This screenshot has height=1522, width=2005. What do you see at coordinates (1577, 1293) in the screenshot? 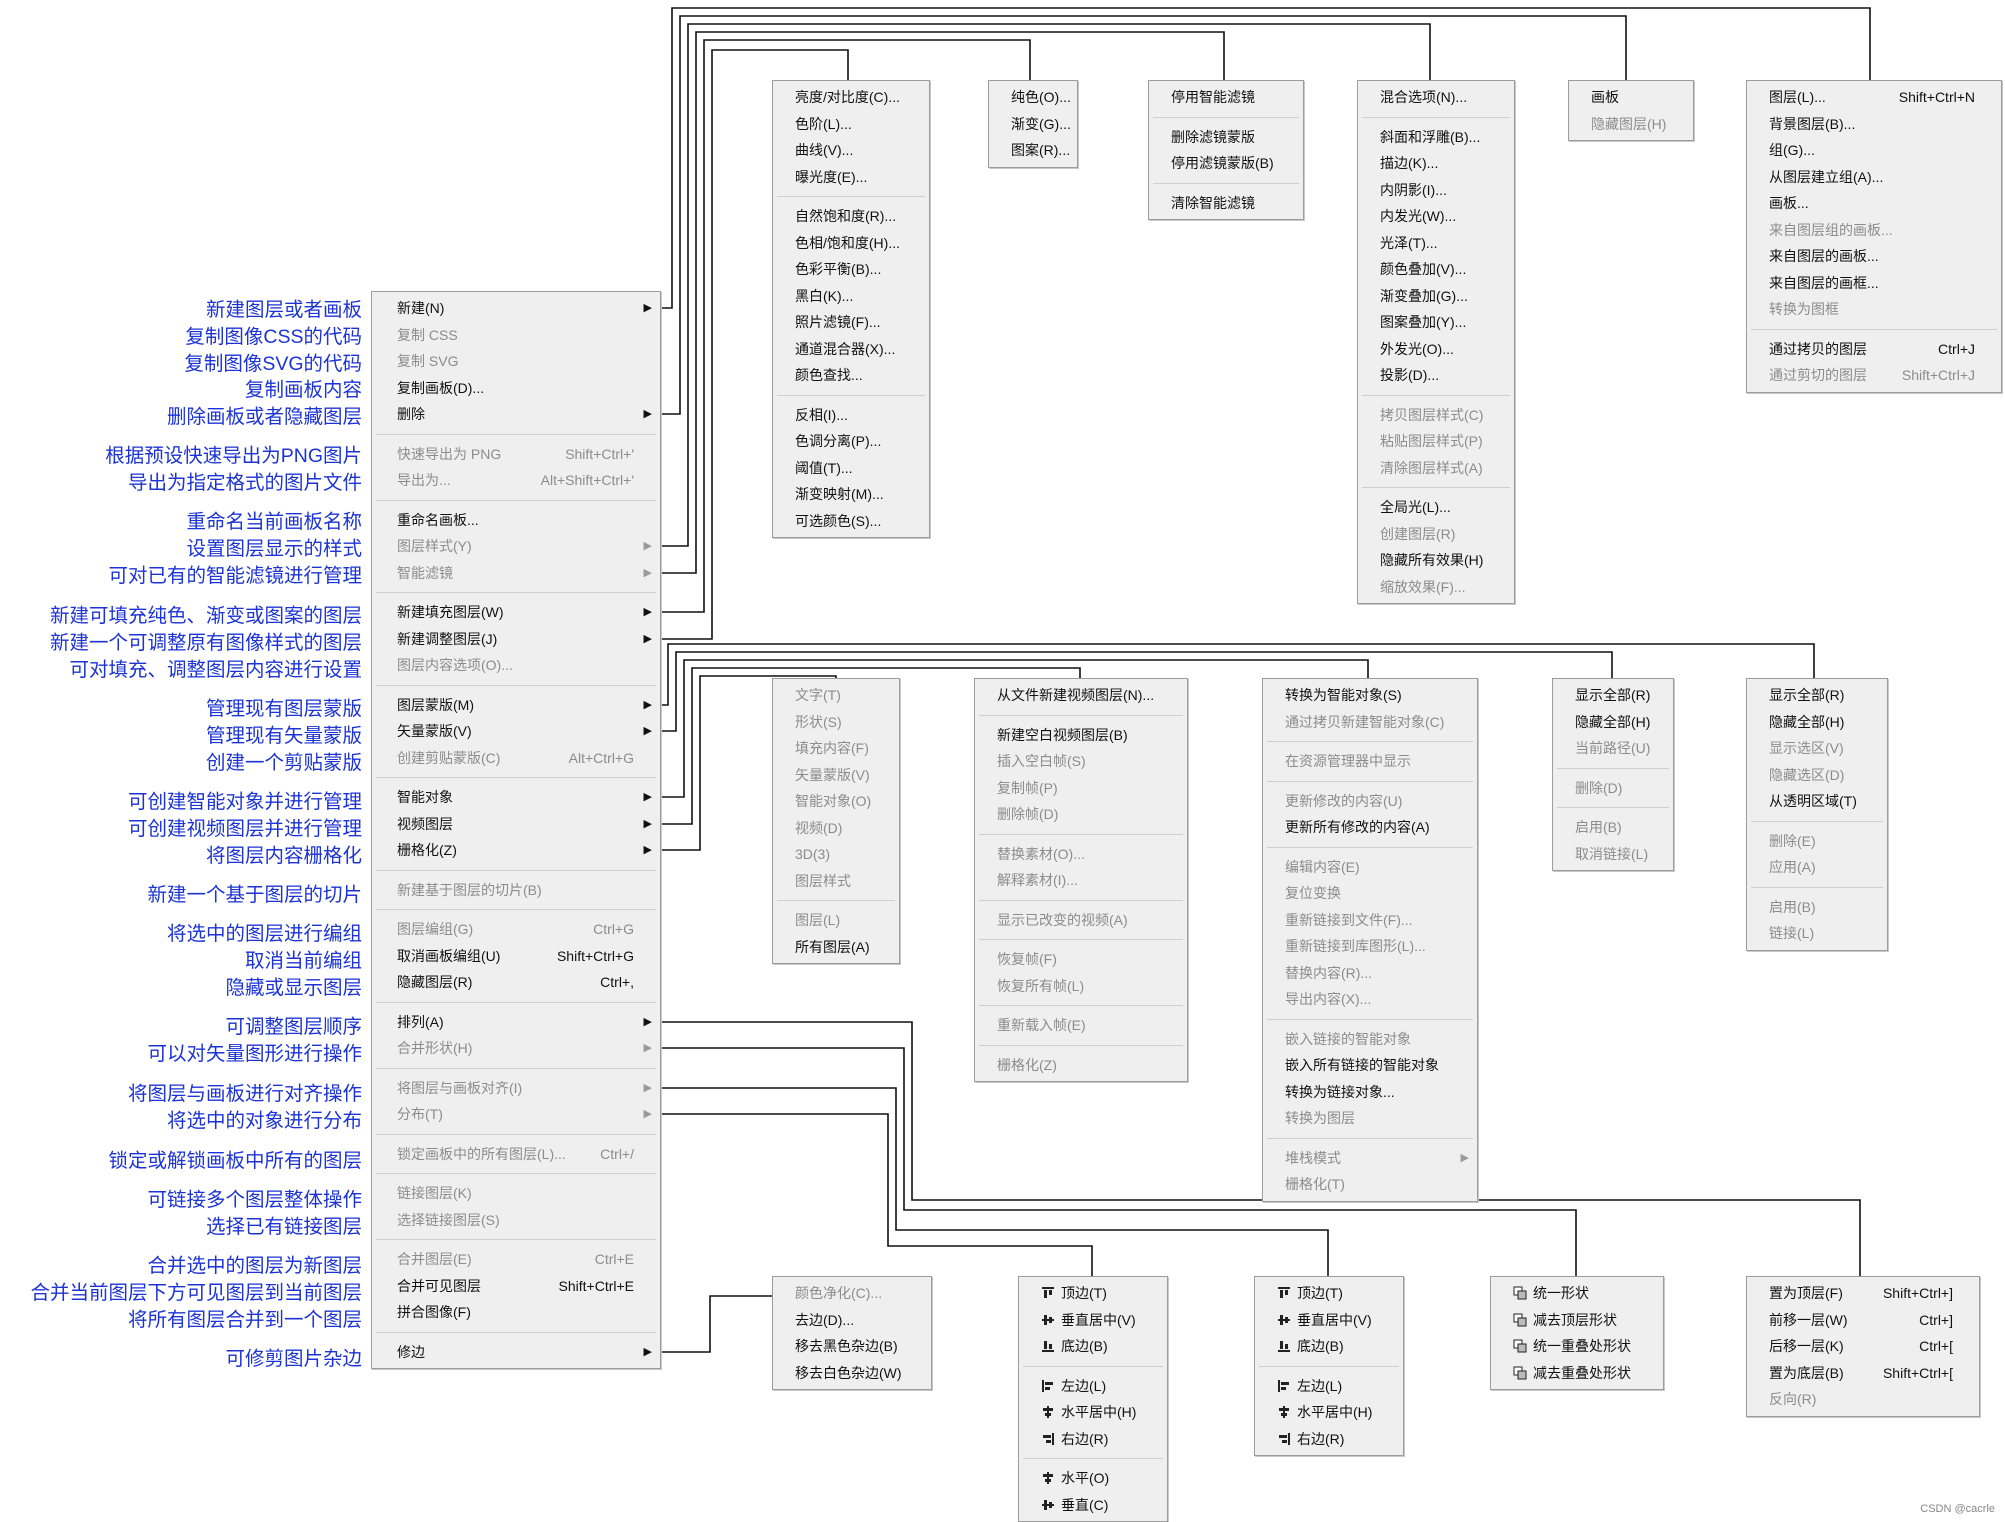
I see `menu-item: 统一形状` at bounding box center [1577, 1293].